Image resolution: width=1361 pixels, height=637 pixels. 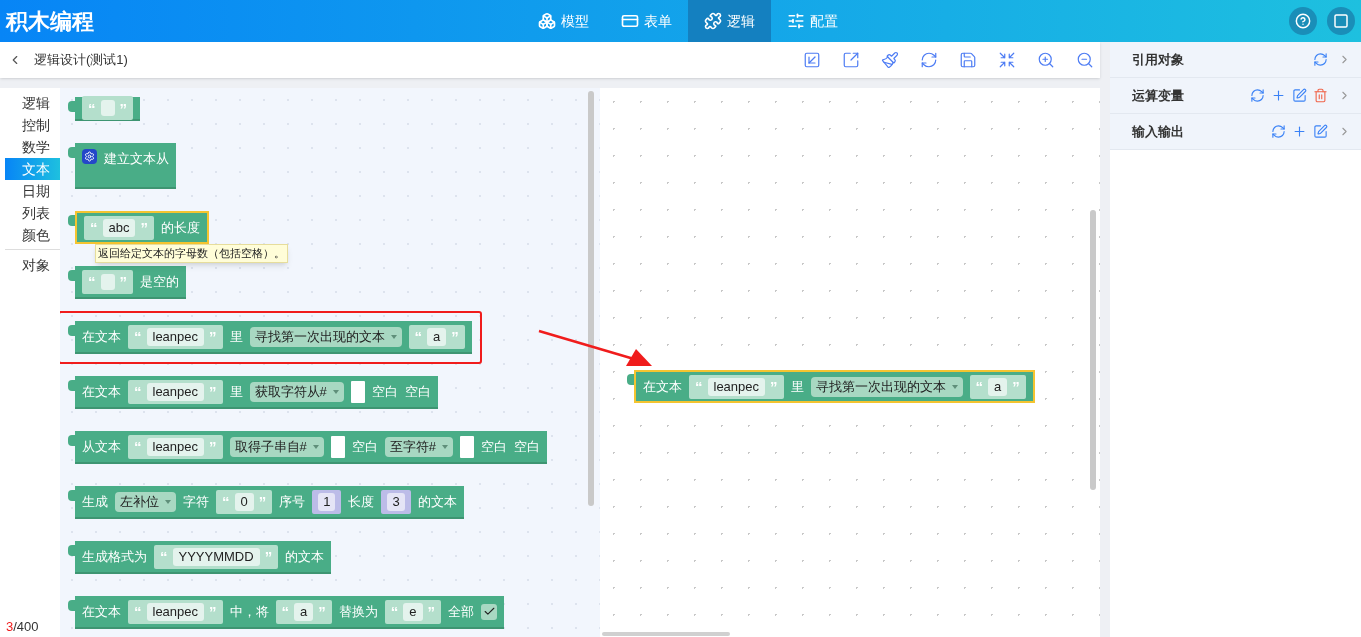 What do you see at coordinates (81, 60) in the screenshot?
I see `page-title: 逻辑设计(测试1)` at bounding box center [81, 60].